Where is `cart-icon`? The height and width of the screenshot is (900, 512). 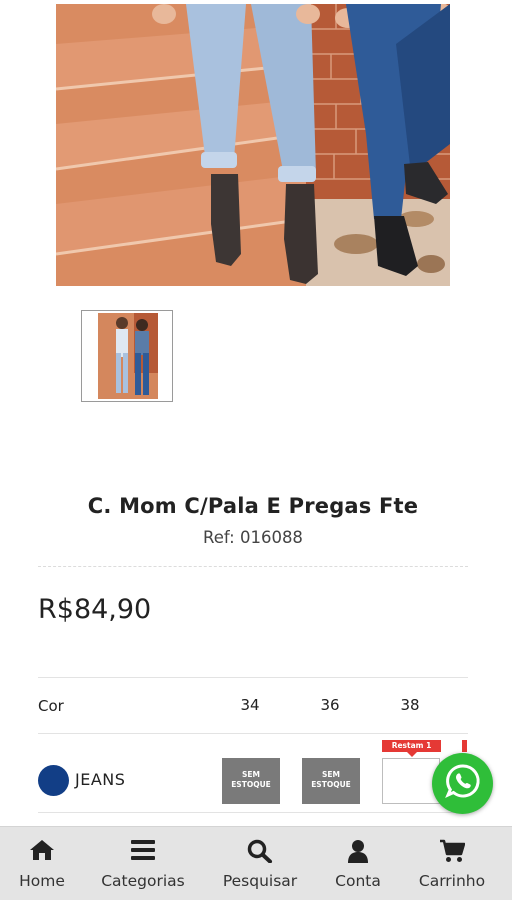
cart-icon is located at coordinates (452, 852).